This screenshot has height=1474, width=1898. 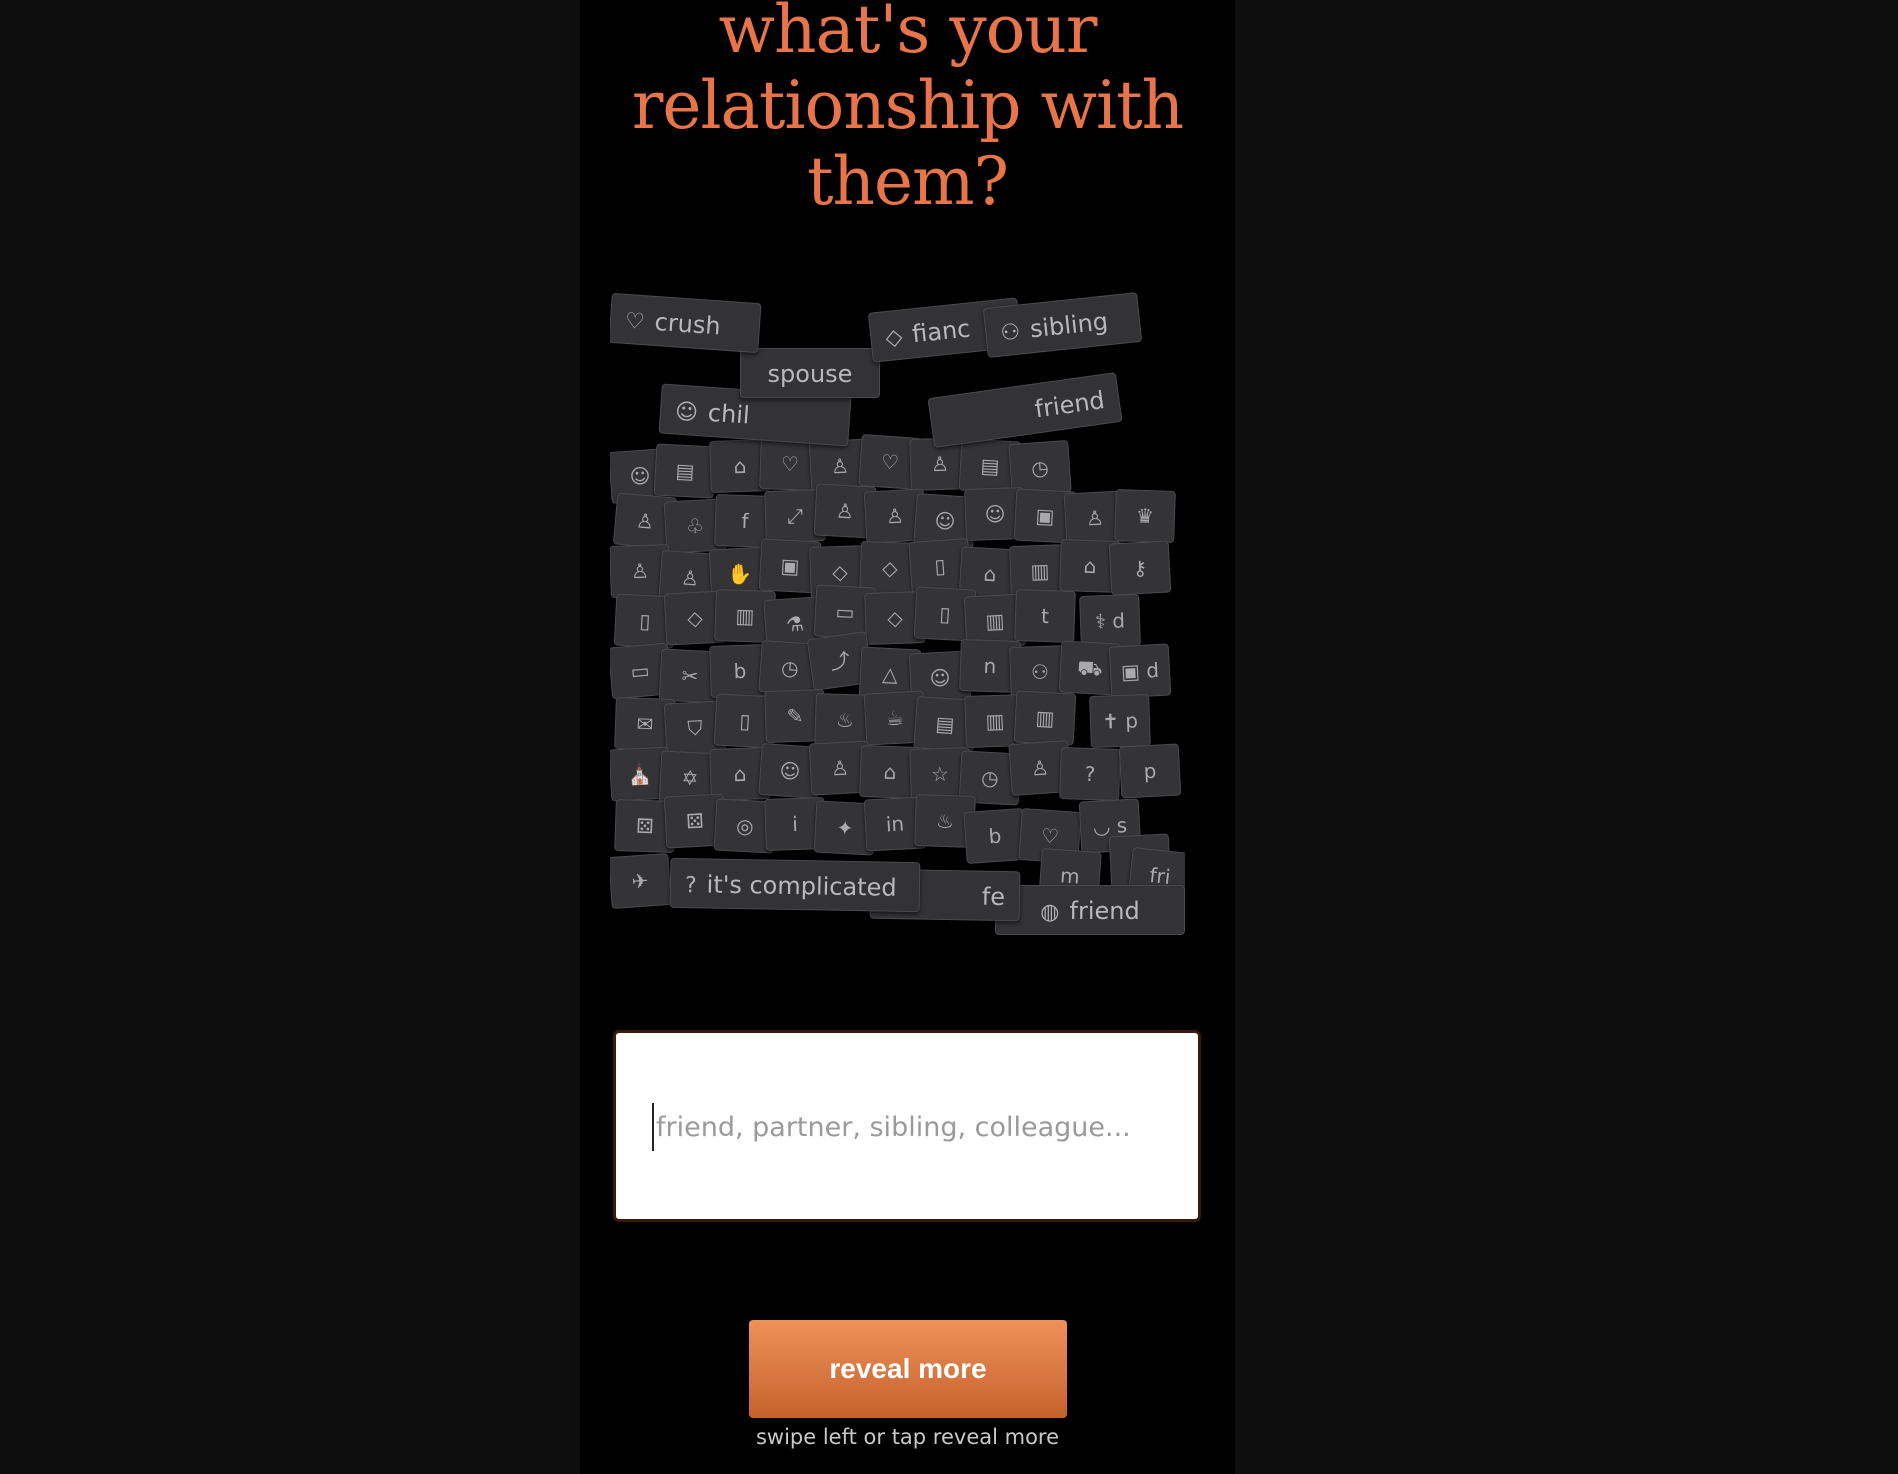 I want to click on question-icon: ?, so click(x=690, y=886).